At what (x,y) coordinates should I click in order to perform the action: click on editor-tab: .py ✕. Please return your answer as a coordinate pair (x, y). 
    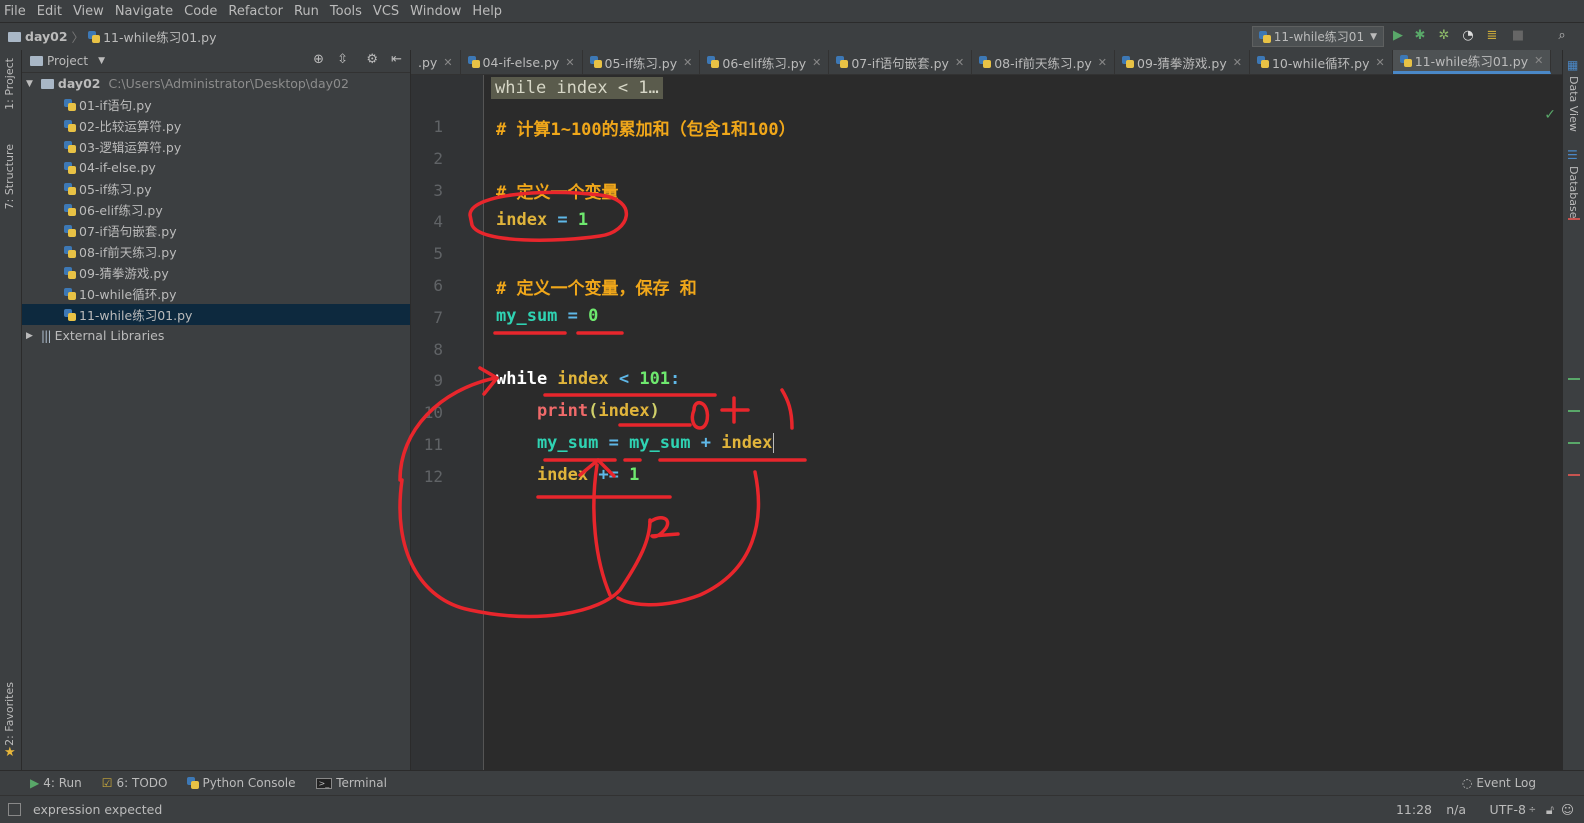
    Looking at the image, I should click on (436, 62).